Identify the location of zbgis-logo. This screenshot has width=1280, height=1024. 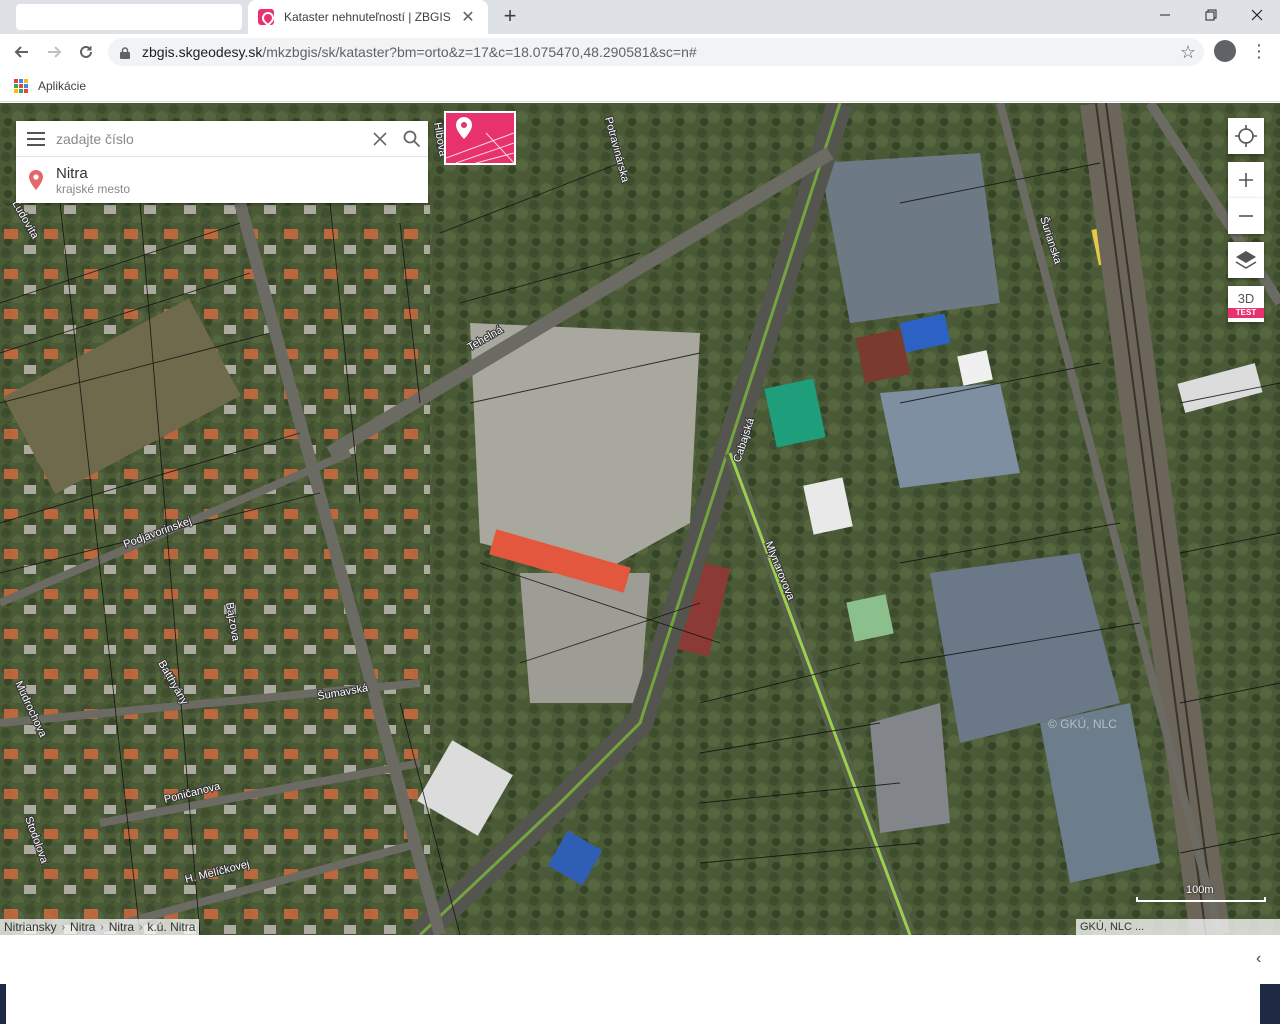
(480, 138).